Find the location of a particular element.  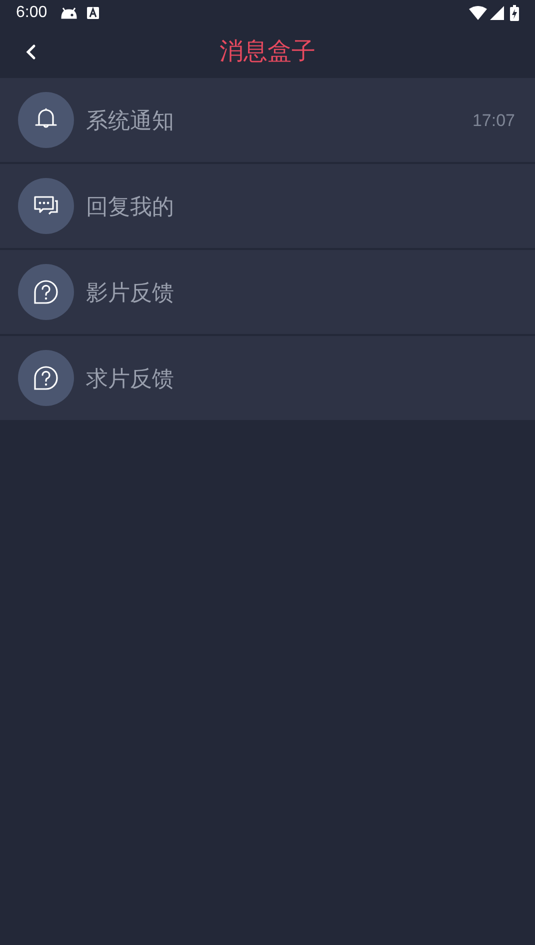

keyboard-icon is located at coordinates (93, 13).